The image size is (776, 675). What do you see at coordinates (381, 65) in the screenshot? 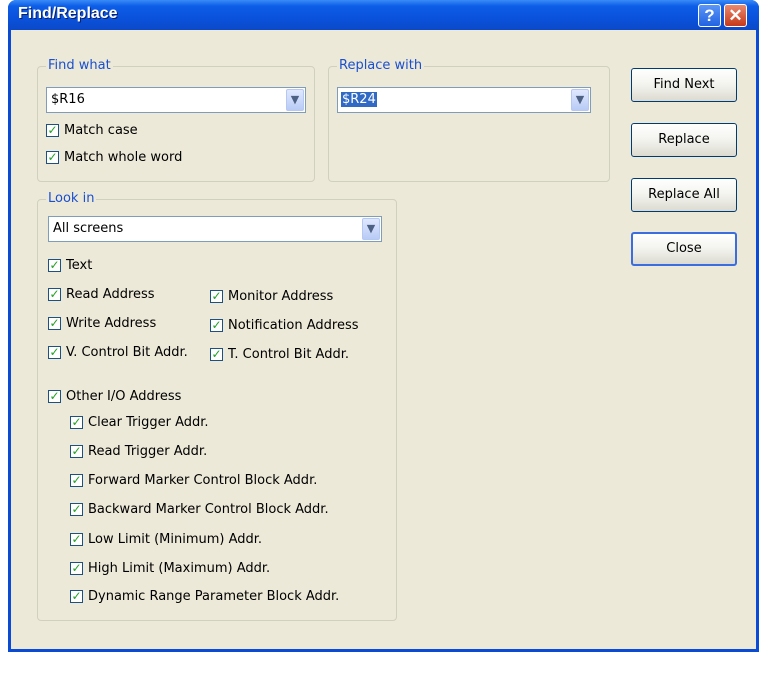
I see `replace-with-legend: Replace with` at bounding box center [381, 65].